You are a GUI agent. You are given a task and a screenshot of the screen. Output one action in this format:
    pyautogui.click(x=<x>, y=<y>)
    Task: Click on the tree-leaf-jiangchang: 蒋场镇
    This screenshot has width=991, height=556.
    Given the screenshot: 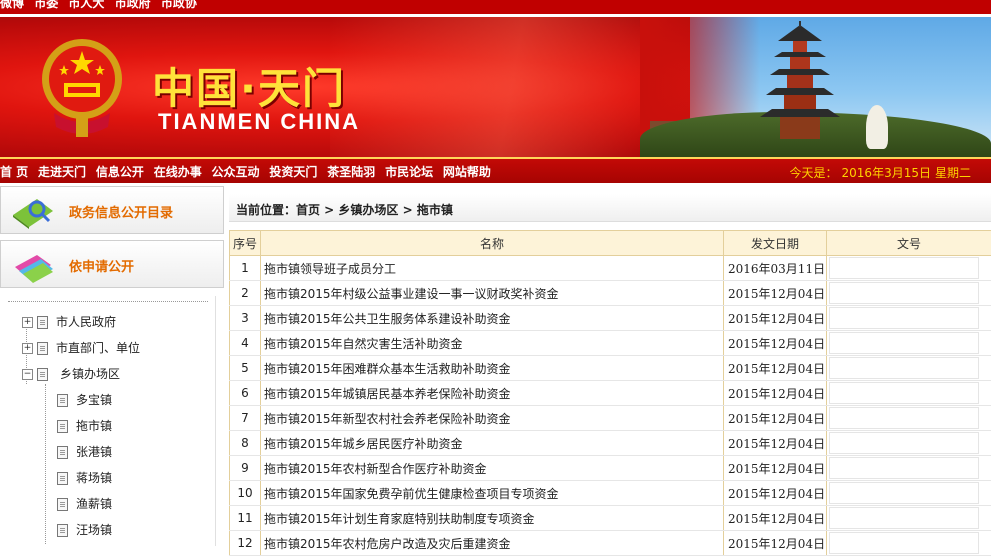 What is the action you would take?
    pyautogui.click(x=84, y=477)
    